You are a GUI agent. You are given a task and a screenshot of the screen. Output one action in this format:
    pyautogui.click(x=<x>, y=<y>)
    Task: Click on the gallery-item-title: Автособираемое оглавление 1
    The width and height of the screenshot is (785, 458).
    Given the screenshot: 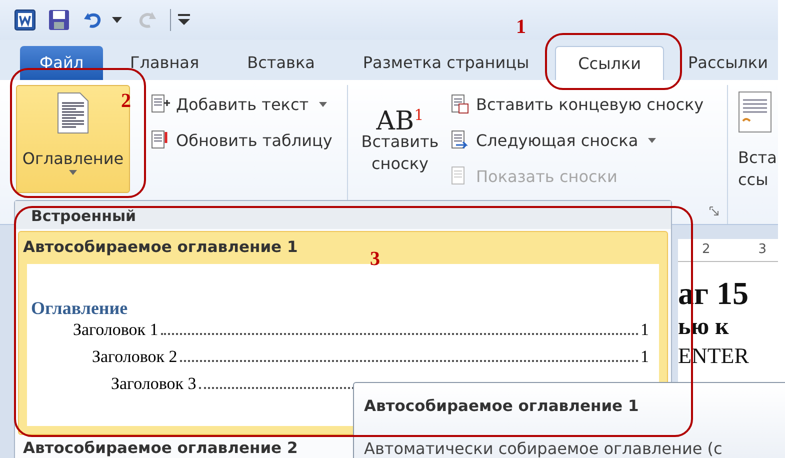 What is the action you would take?
    pyautogui.click(x=160, y=247)
    